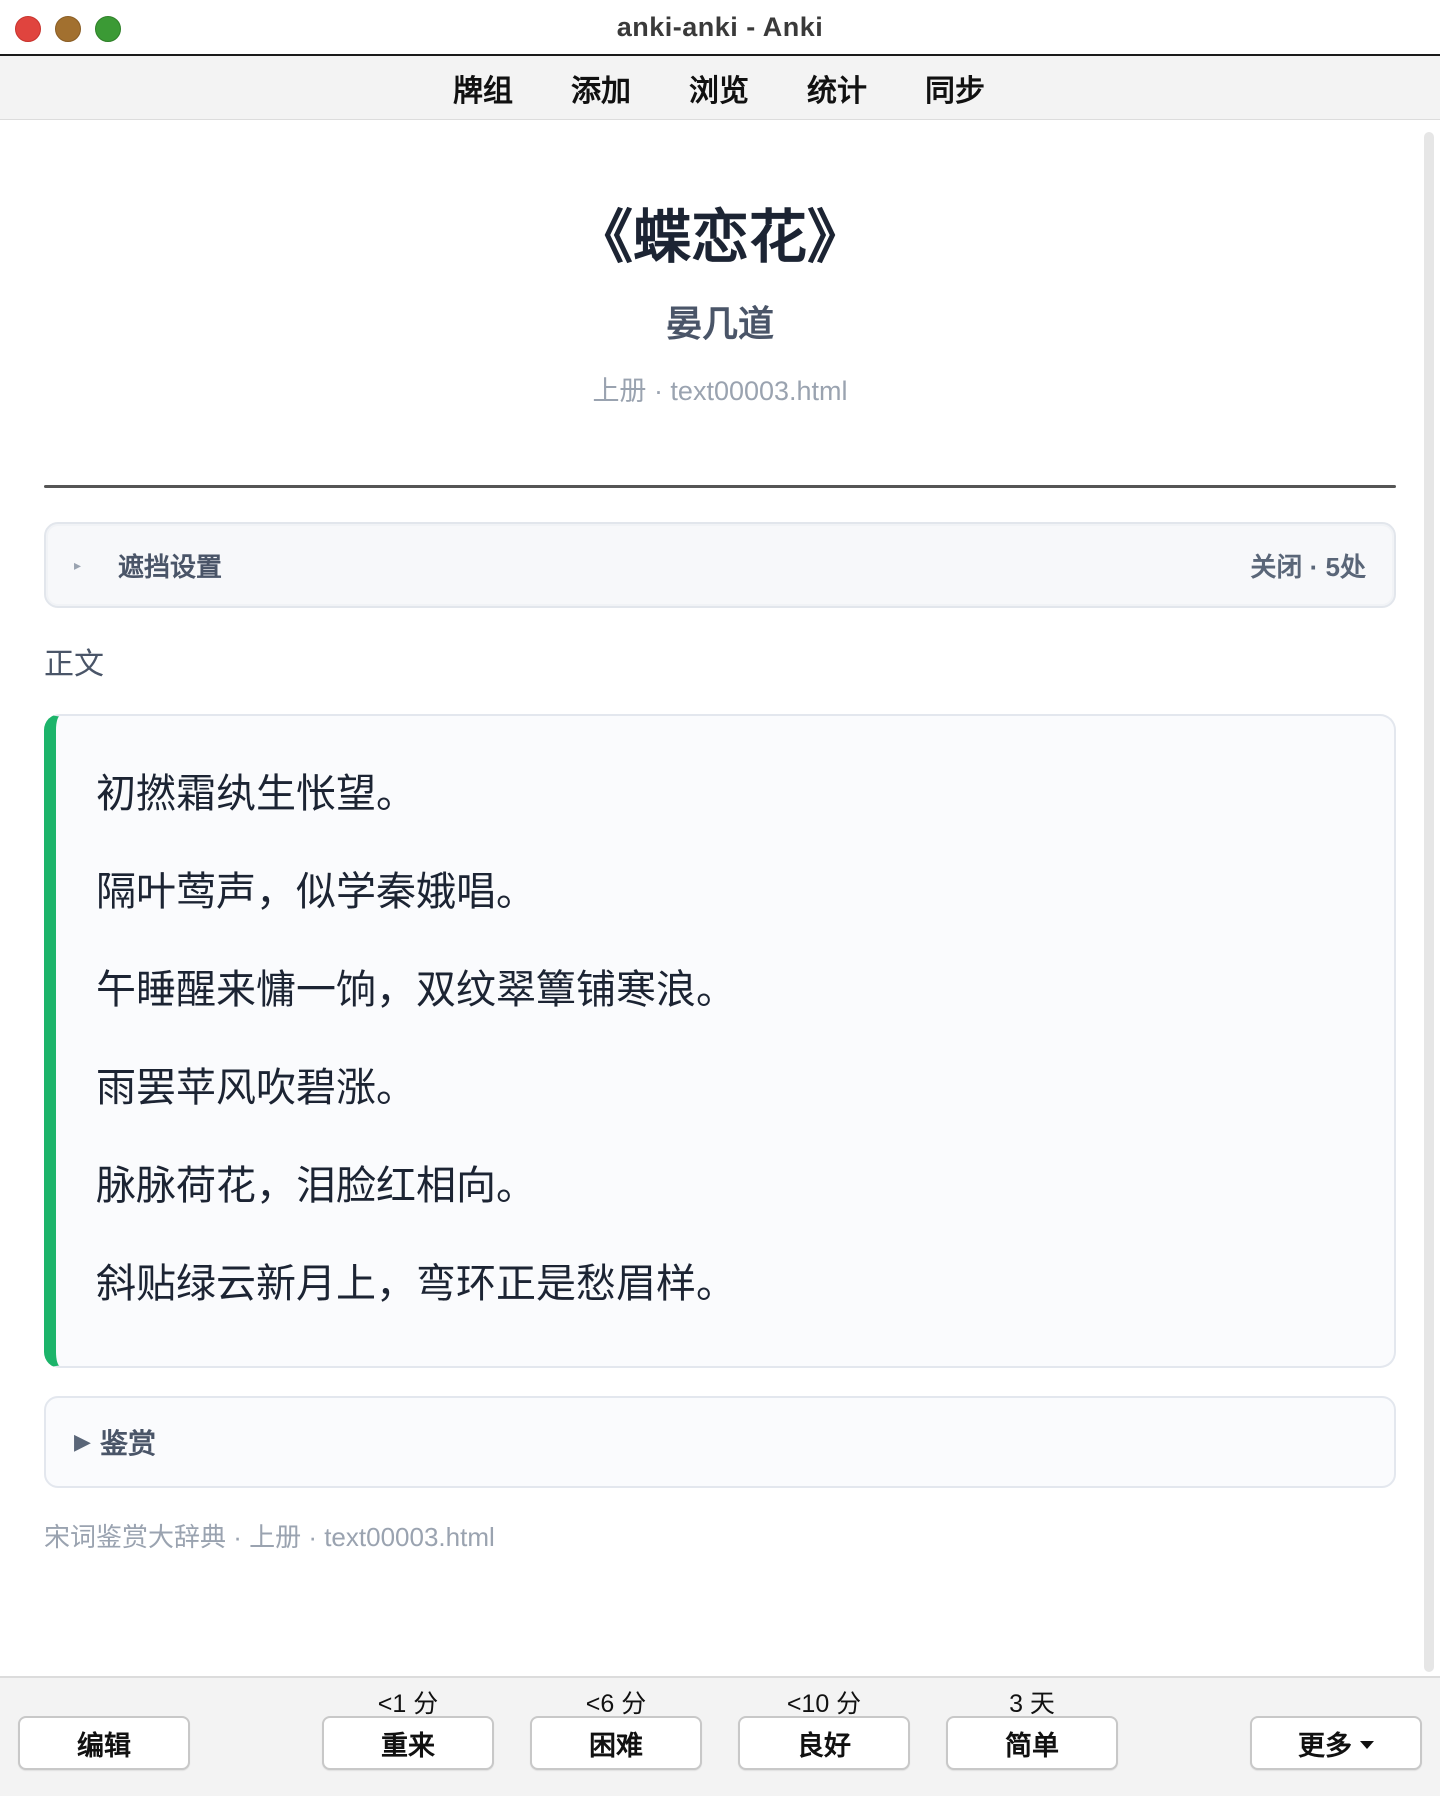 Image resolution: width=1440 pixels, height=1796 pixels. I want to click on poem-line: 隔叶莺声，似学秦娥唱。, so click(316, 892).